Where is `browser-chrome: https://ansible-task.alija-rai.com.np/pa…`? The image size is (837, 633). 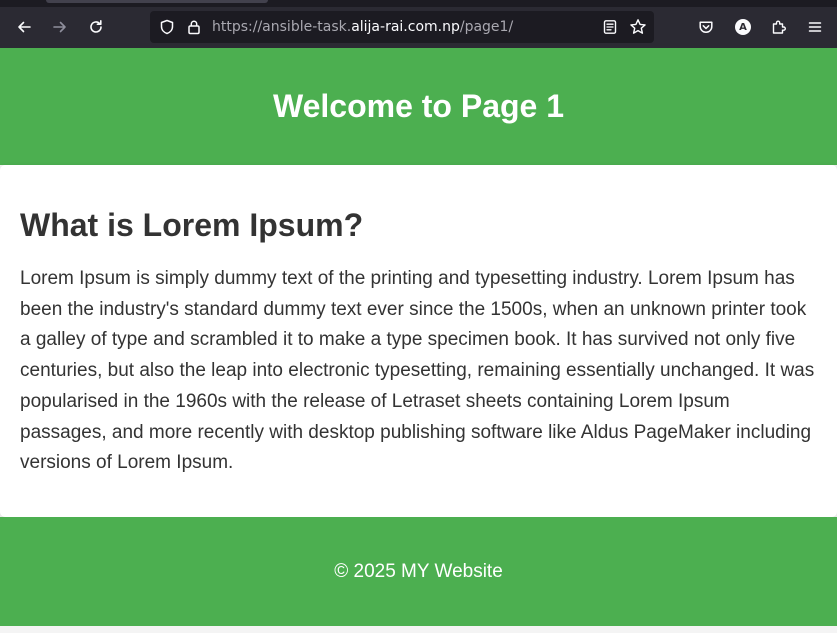
browser-chrome: https://ansible-task.alija-rai.com.np/pa… is located at coordinates (418, 24).